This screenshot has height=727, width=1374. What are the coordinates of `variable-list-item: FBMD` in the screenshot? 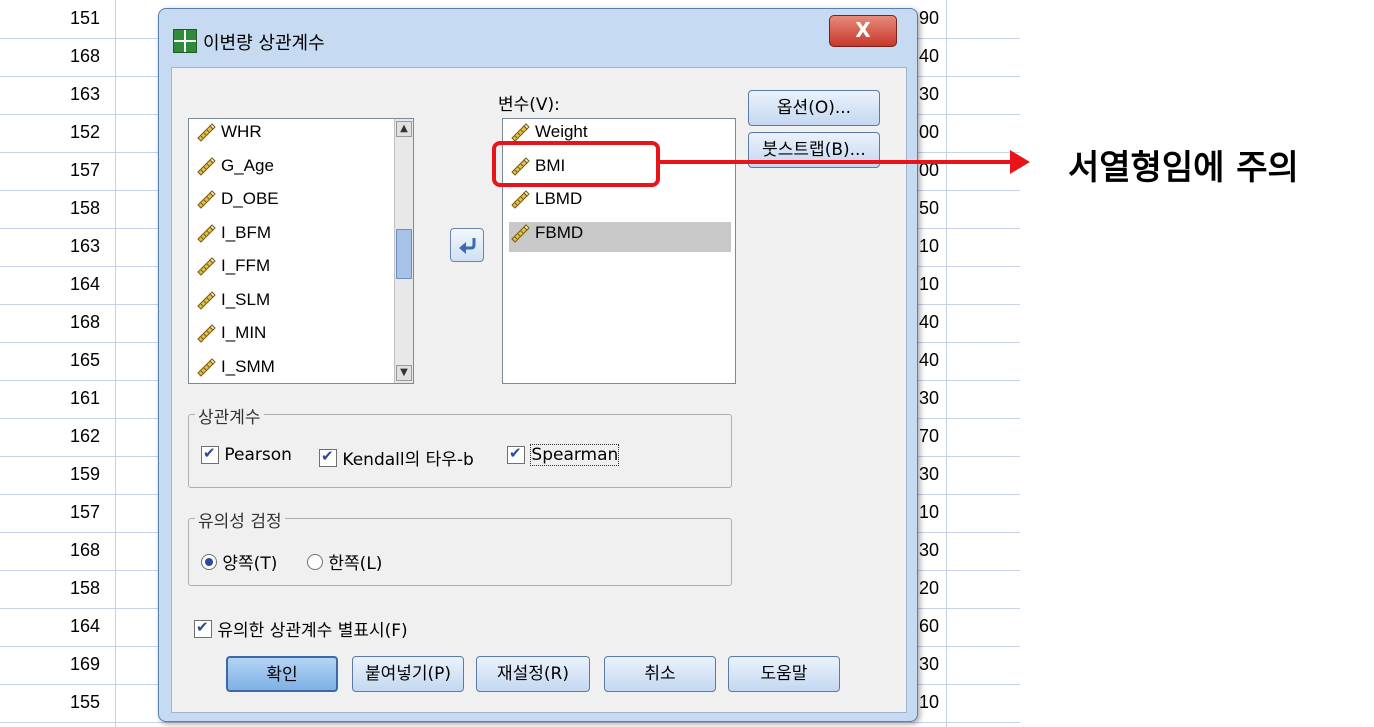 It's located at (620, 236).